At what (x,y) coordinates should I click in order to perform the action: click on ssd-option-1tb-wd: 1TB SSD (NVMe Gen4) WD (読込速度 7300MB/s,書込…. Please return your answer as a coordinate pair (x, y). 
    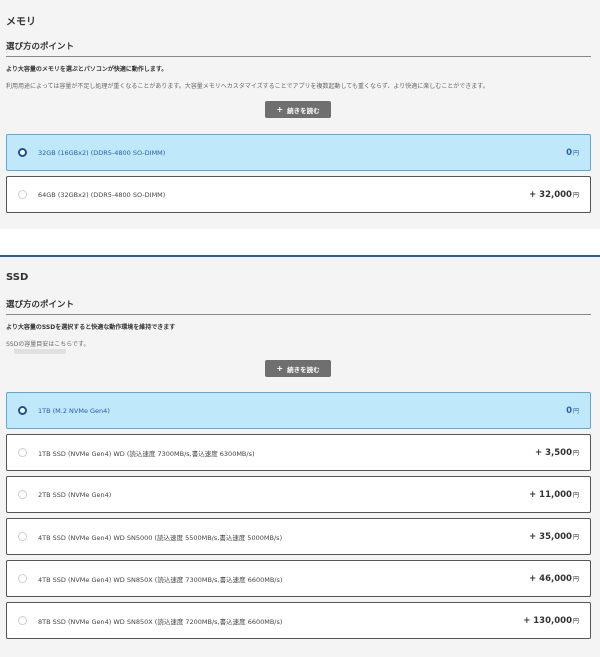
    Looking at the image, I should click on (298, 452).